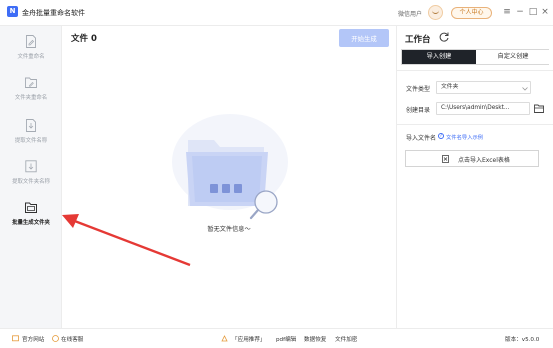 The width and height of the screenshot is (553, 348). Describe the element at coordinates (33, 339) in the screenshot. I see `official-site-link: 官方网站` at that location.